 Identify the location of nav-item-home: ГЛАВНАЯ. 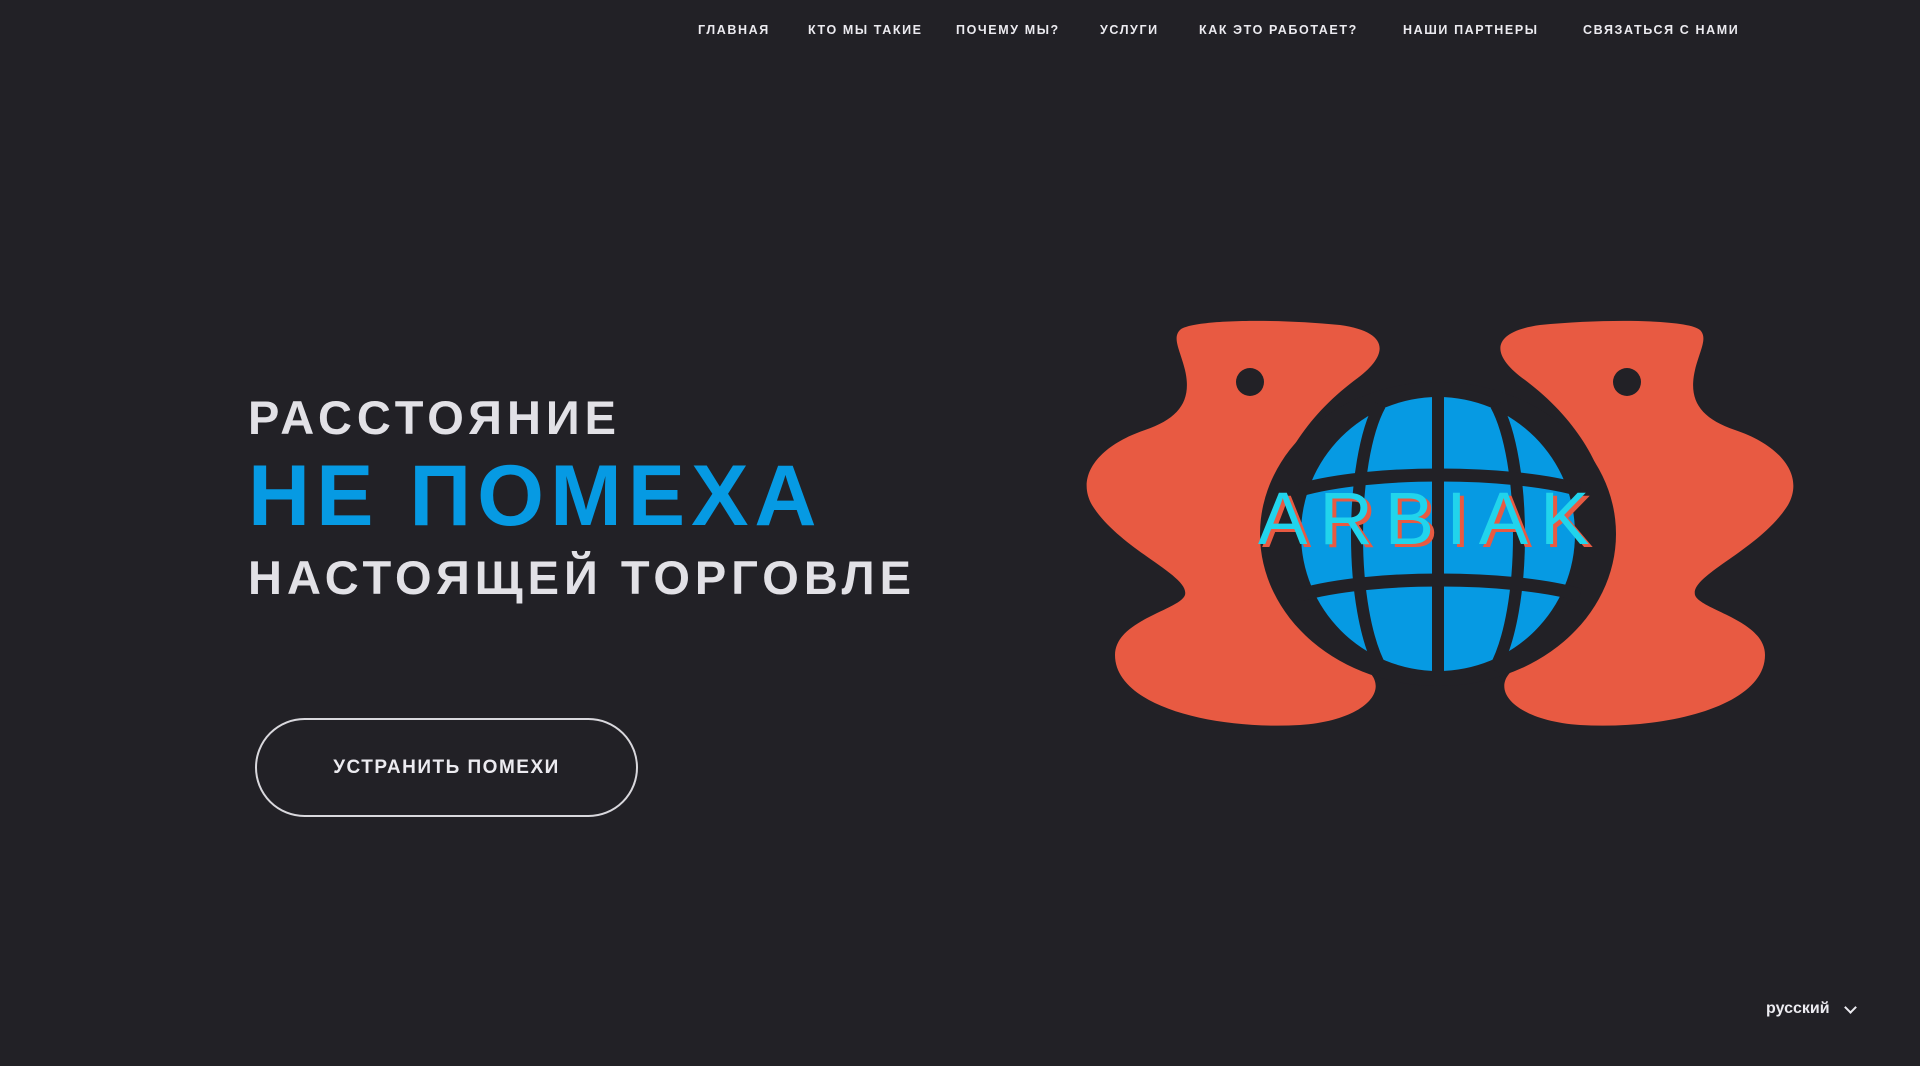
(734, 30).